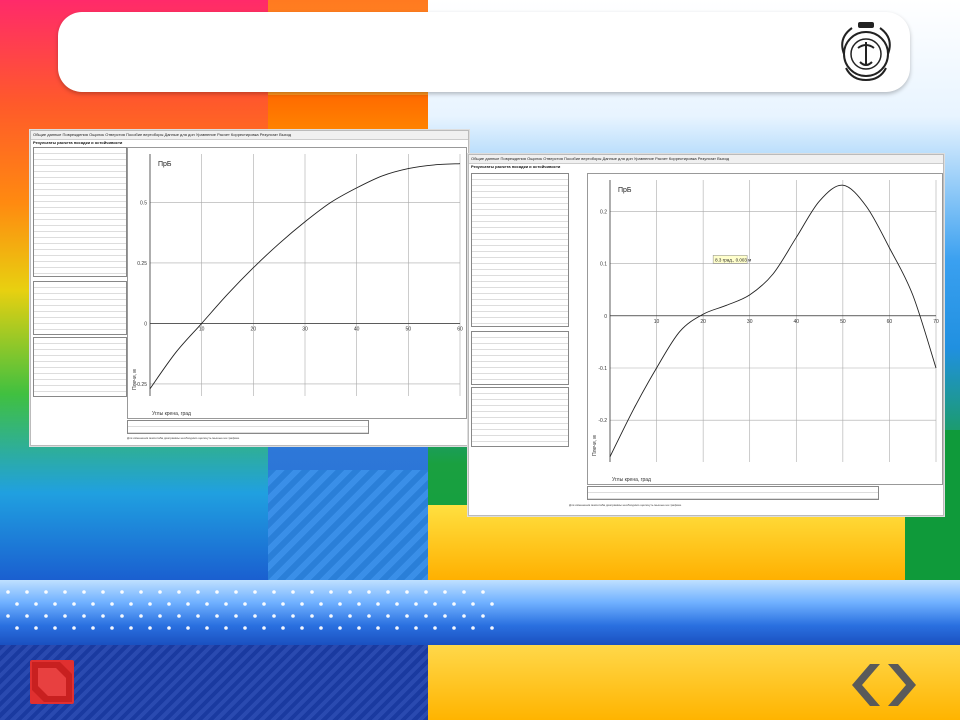 This screenshot has width=960, height=720. What do you see at coordinates (703, 322) in the screenshot?
I see `x-tick-label: 20` at bounding box center [703, 322].